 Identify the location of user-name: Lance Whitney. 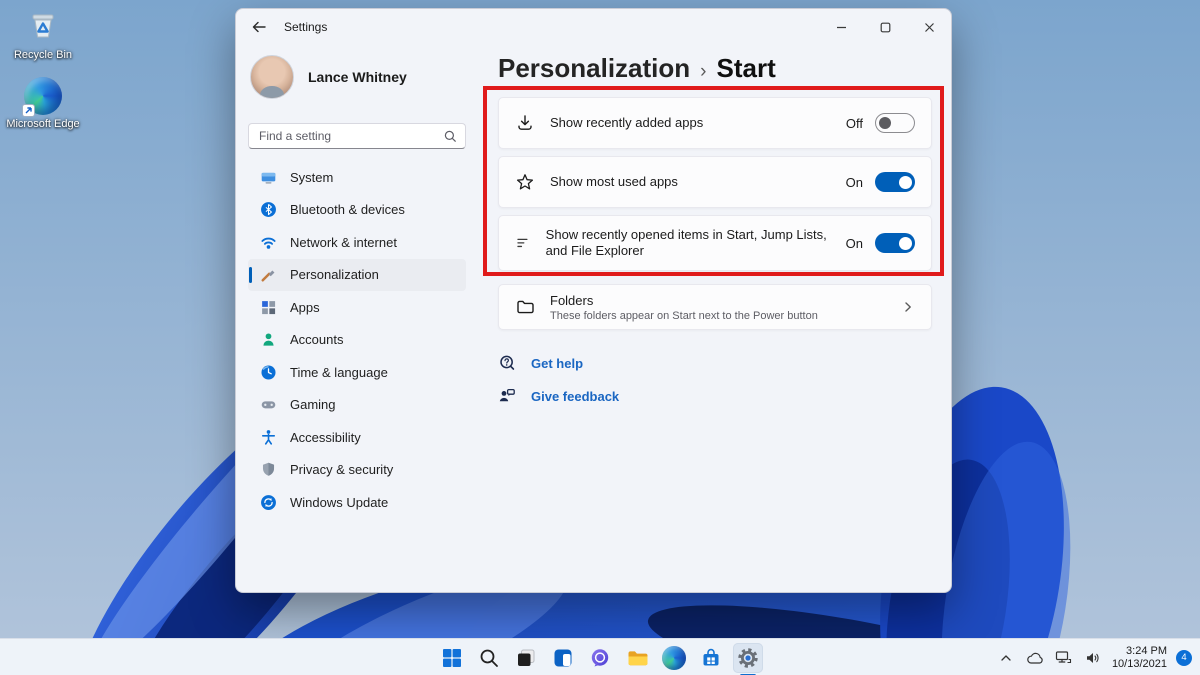
(357, 77).